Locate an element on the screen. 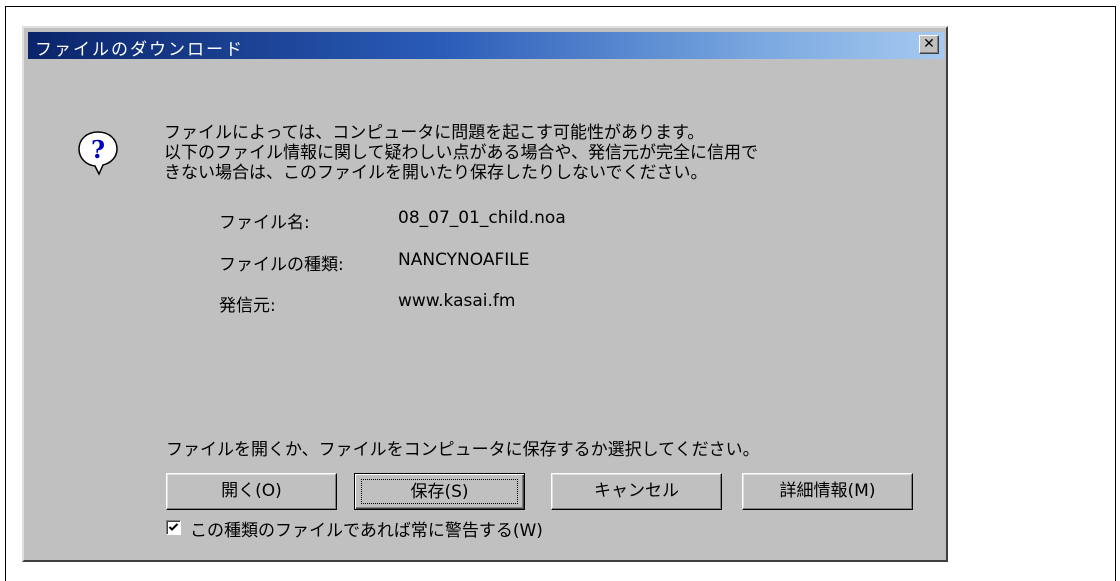  always-warn-label: この種類のファイルであれば常に警告する(W) is located at coordinates (366, 528).